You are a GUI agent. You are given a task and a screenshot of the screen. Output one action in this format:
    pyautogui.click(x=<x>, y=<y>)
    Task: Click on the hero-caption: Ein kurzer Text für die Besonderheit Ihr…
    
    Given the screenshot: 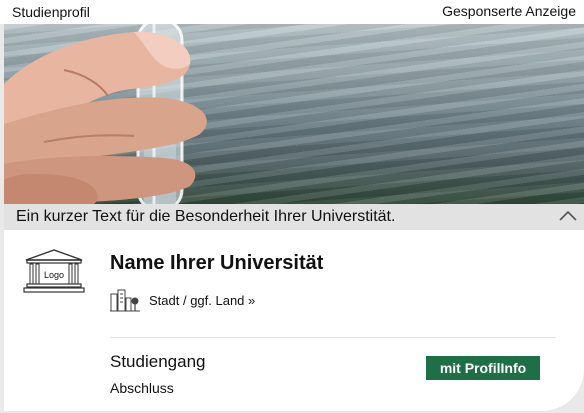 What is the action you would take?
    pyautogui.click(x=294, y=217)
    